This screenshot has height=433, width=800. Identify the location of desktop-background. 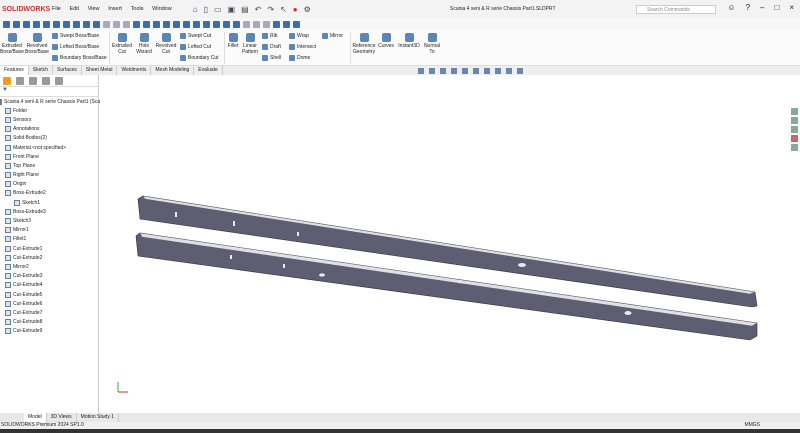
(400, 431).